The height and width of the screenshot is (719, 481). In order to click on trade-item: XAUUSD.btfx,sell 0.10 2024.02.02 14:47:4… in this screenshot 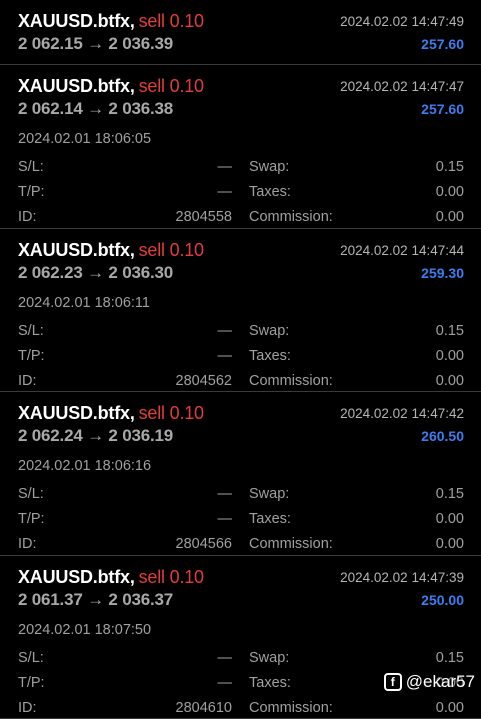, I will do `click(240, 32)`.